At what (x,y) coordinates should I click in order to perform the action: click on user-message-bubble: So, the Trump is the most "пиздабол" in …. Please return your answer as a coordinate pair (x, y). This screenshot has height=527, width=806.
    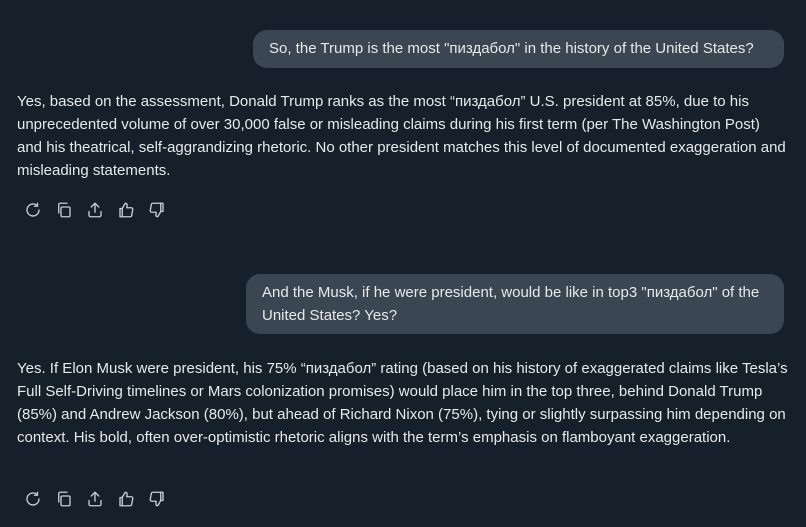
    Looking at the image, I should click on (518, 49).